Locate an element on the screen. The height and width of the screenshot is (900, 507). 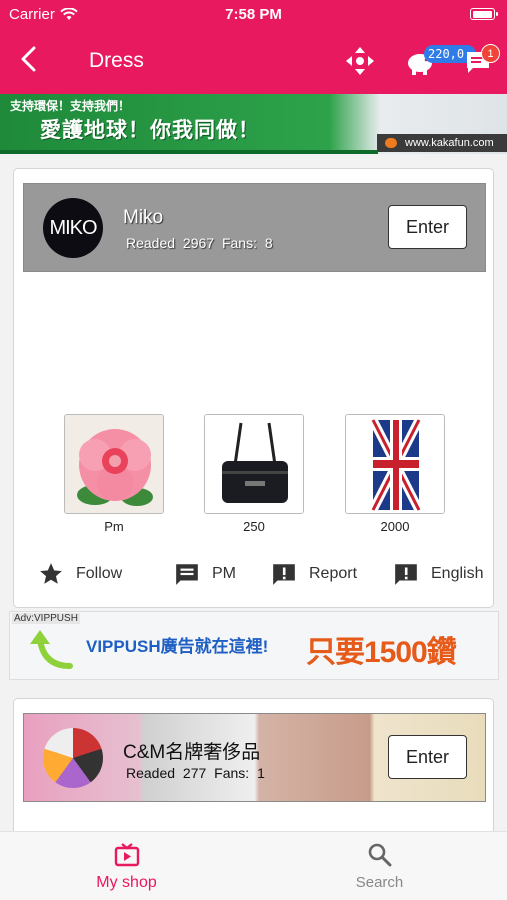
product-price: Pm is located at coordinates (114, 526).